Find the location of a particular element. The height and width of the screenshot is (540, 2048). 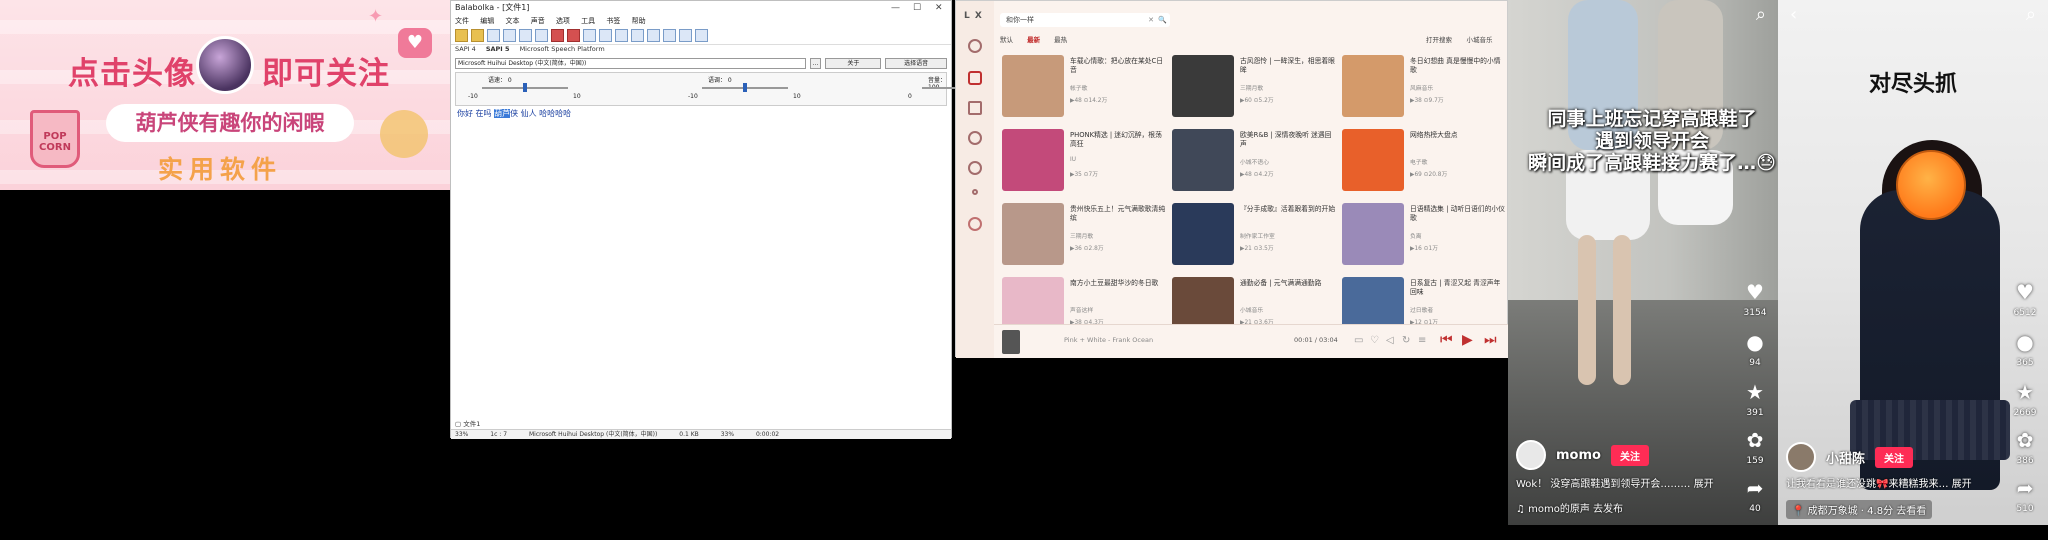

loop-icon: ↻ is located at coordinates (1406, 340).